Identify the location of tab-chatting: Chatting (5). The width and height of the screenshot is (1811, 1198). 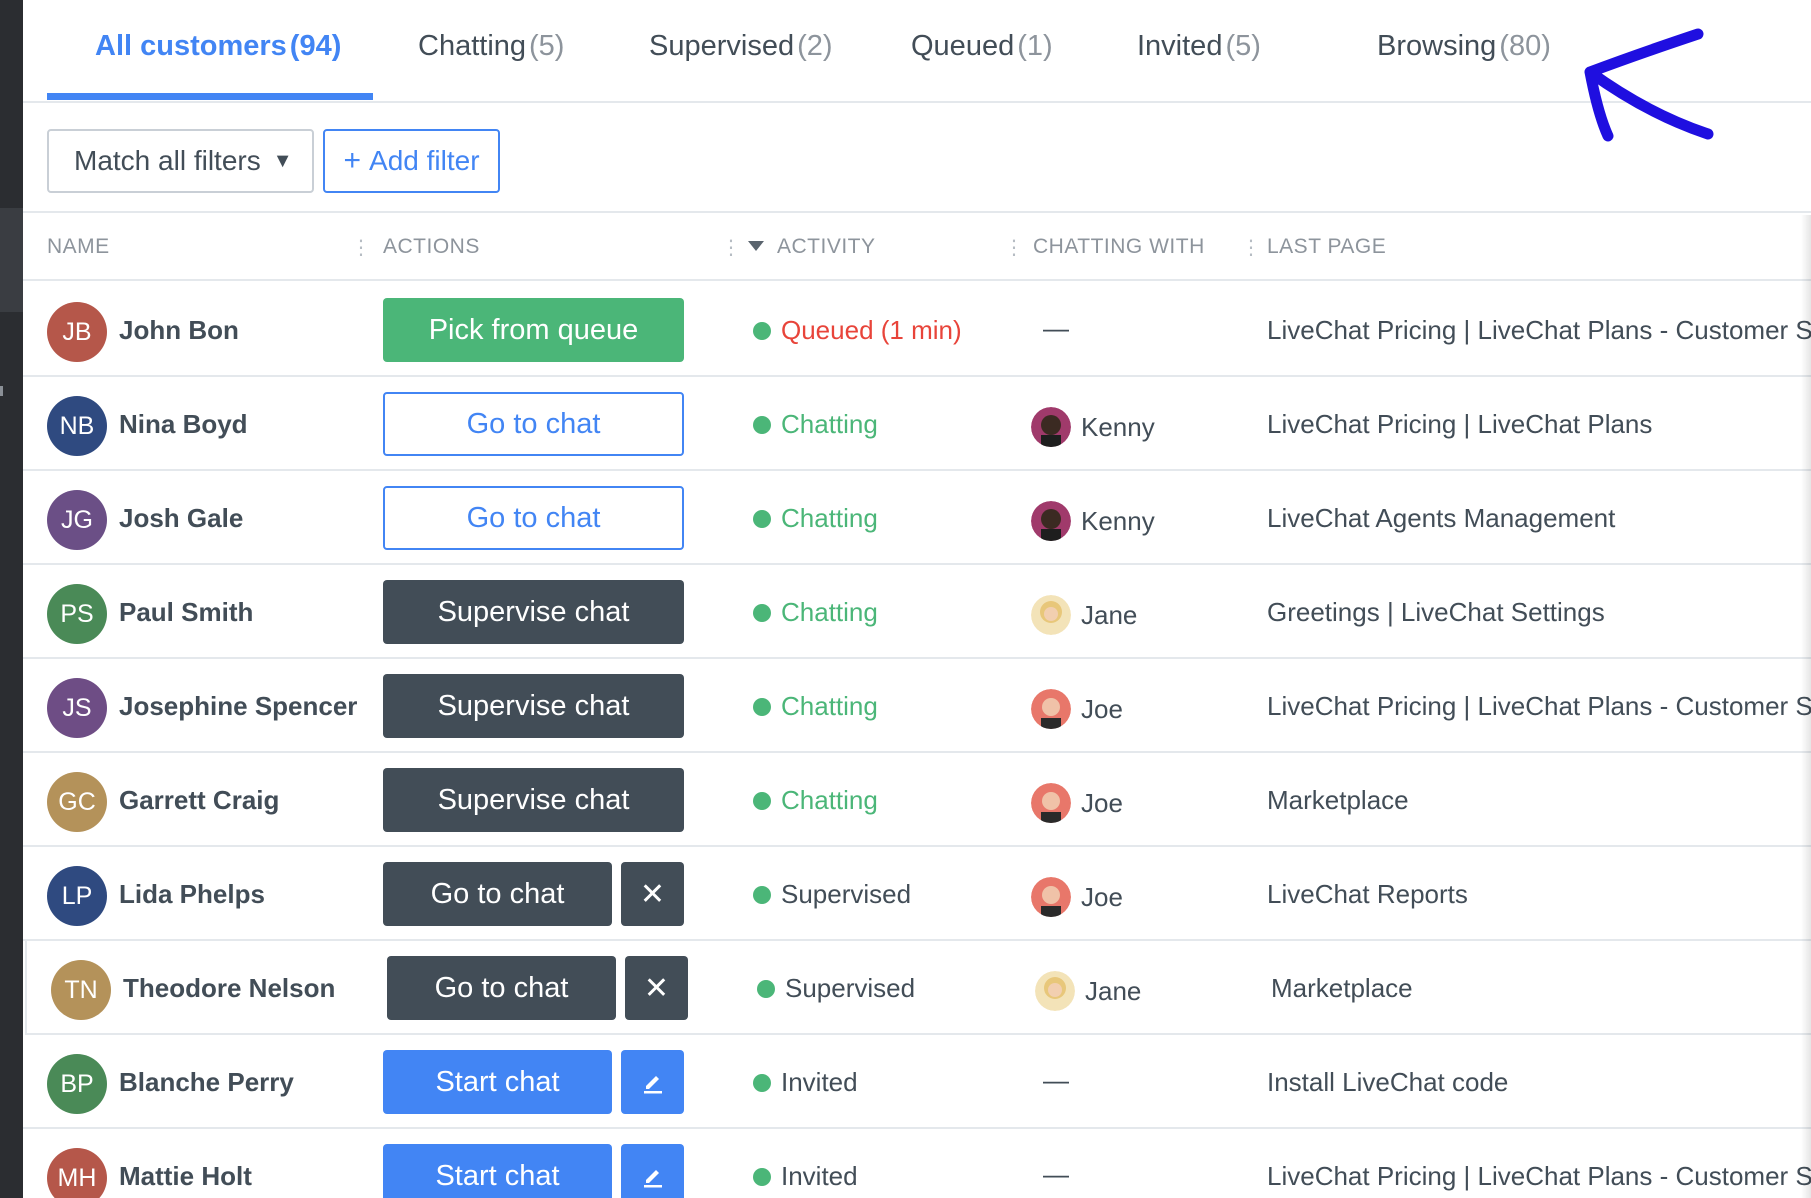
(491, 55).